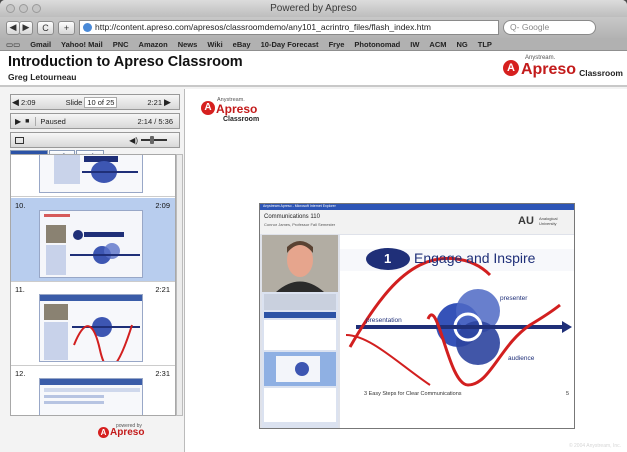  What do you see at coordinates (290, 44) in the screenshot?
I see `bookmark-forecast: 10-Day Forecast` at bounding box center [290, 44].